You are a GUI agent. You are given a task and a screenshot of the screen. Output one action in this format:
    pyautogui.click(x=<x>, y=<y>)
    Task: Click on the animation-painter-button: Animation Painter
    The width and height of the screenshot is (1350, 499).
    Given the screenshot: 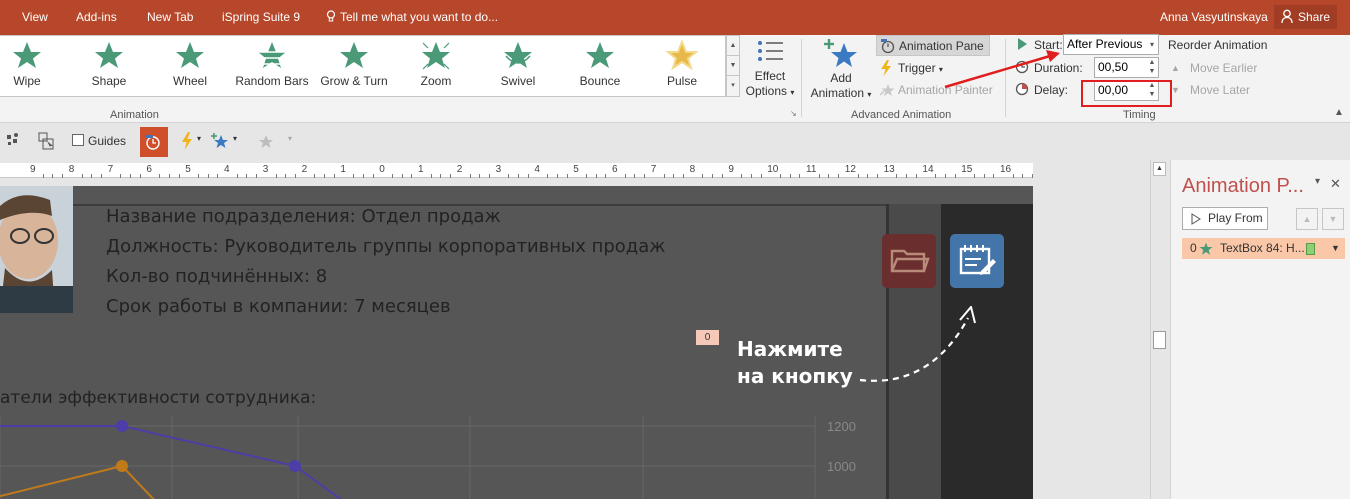 What is the action you would take?
    pyautogui.click(x=934, y=90)
    